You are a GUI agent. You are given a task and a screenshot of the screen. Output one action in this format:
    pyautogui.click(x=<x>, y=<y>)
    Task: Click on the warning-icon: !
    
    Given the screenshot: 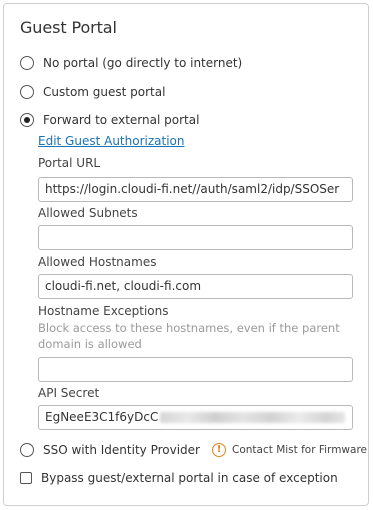 What is the action you would take?
    pyautogui.click(x=219, y=450)
    